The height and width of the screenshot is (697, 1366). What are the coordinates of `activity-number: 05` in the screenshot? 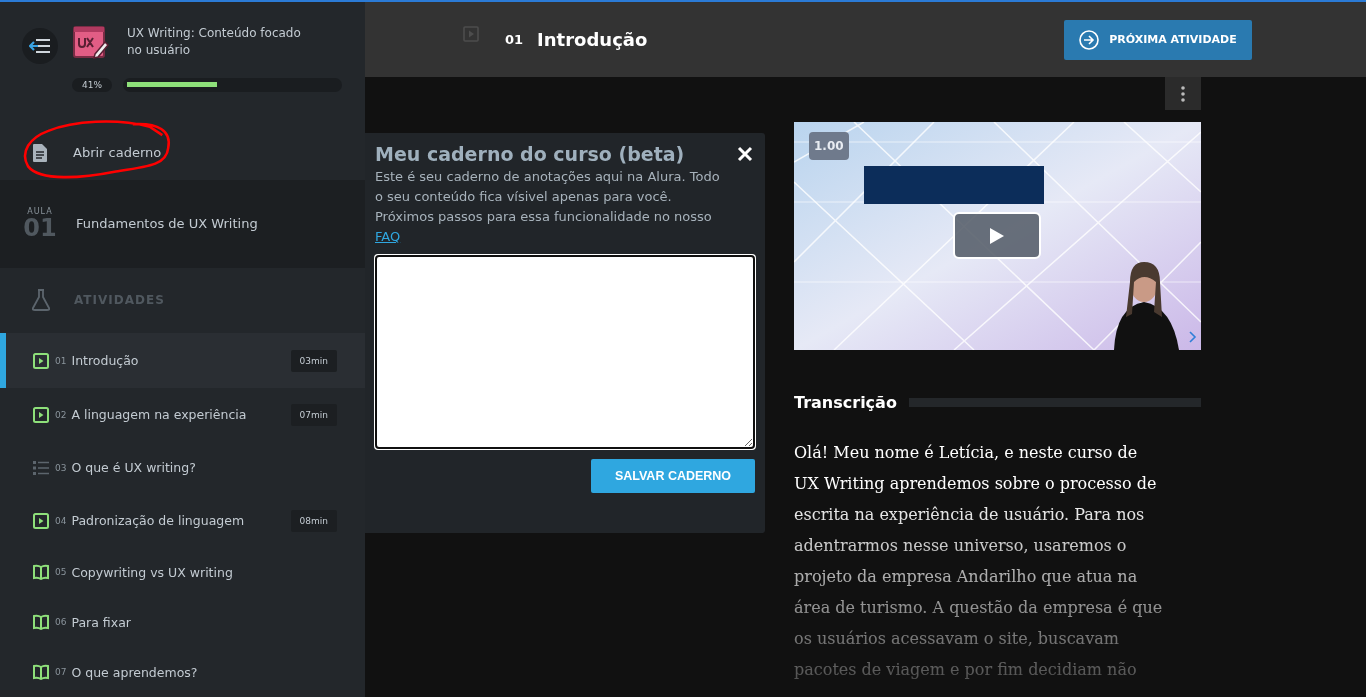 It's located at (61, 572).